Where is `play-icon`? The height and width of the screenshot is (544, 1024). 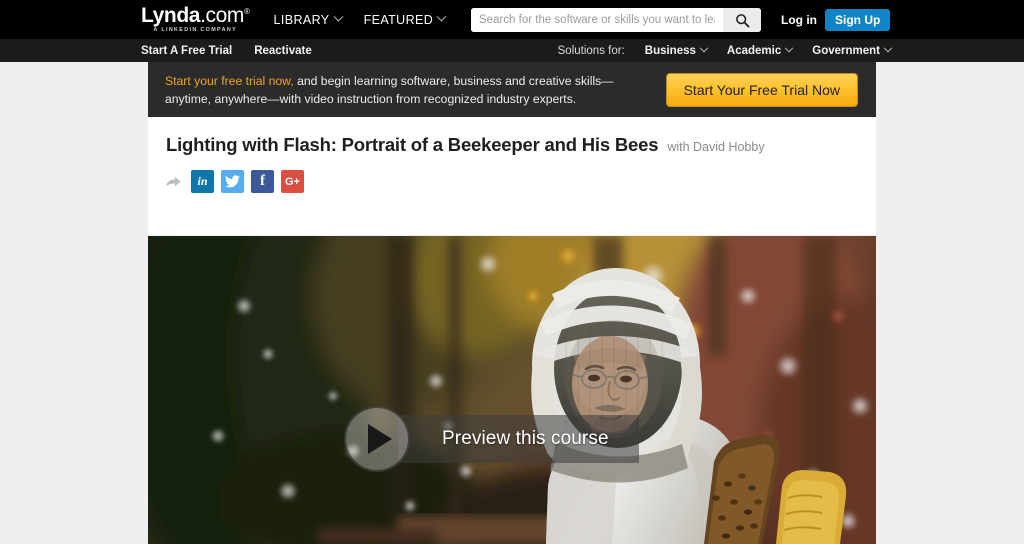
play-icon is located at coordinates (380, 439).